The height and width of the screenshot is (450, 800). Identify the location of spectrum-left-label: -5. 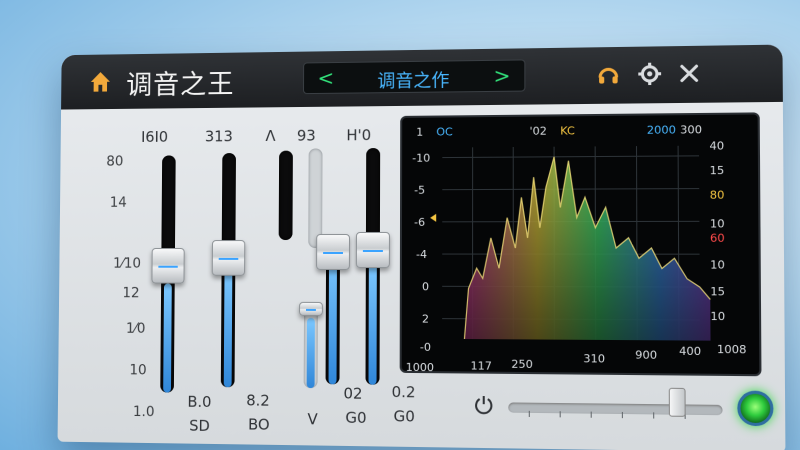
(419, 190).